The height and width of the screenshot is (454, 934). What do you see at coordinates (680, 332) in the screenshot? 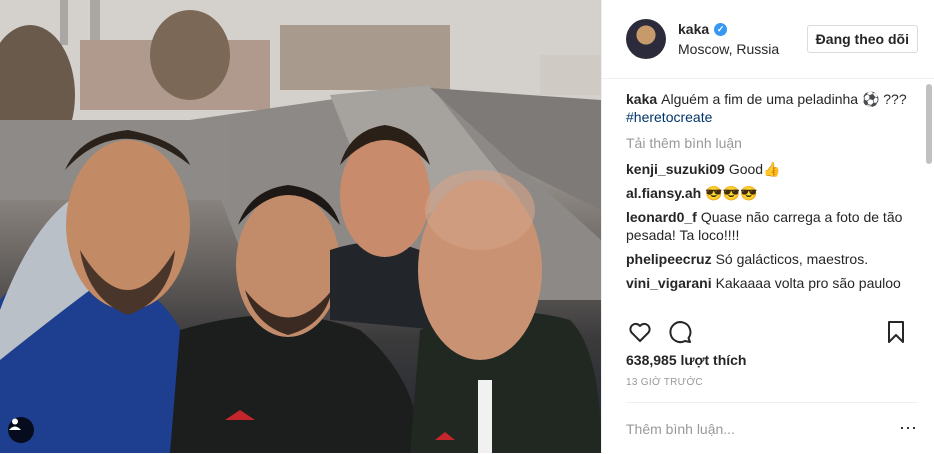
I see `comment-icon` at bounding box center [680, 332].